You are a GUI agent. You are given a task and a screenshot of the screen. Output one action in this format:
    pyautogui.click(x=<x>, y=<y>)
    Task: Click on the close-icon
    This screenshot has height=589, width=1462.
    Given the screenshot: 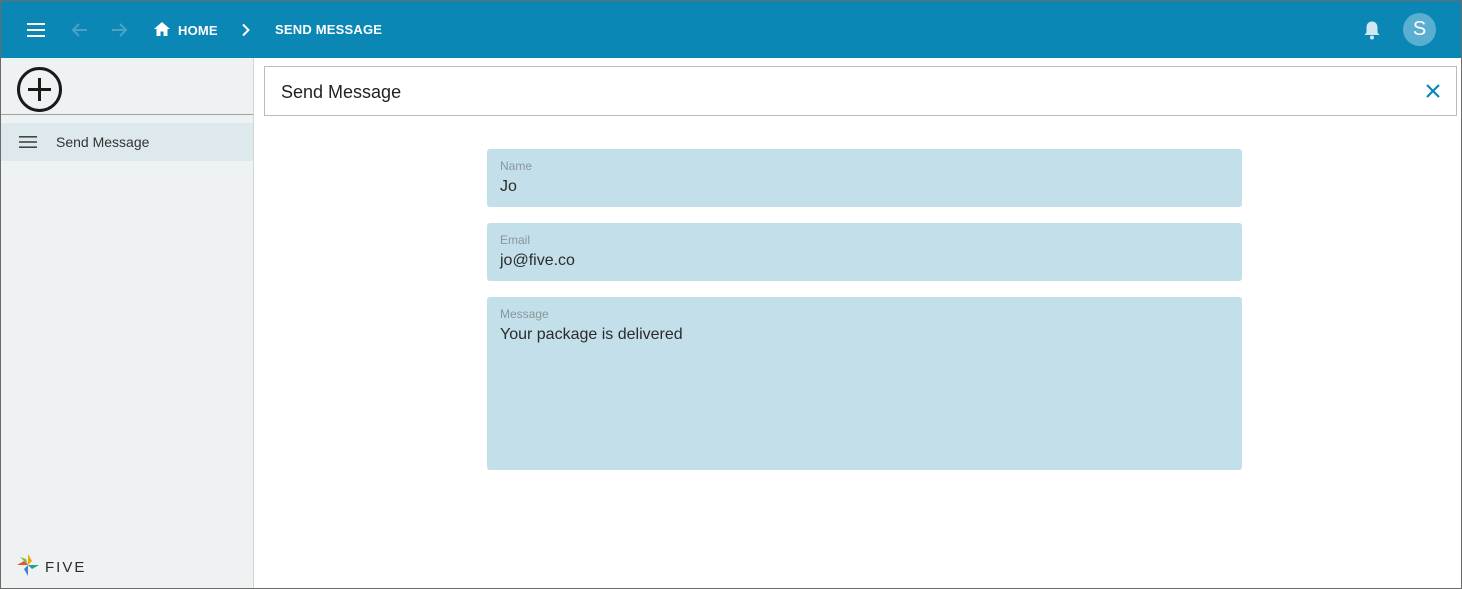 What is the action you would take?
    pyautogui.click(x=1433, y=91)
    